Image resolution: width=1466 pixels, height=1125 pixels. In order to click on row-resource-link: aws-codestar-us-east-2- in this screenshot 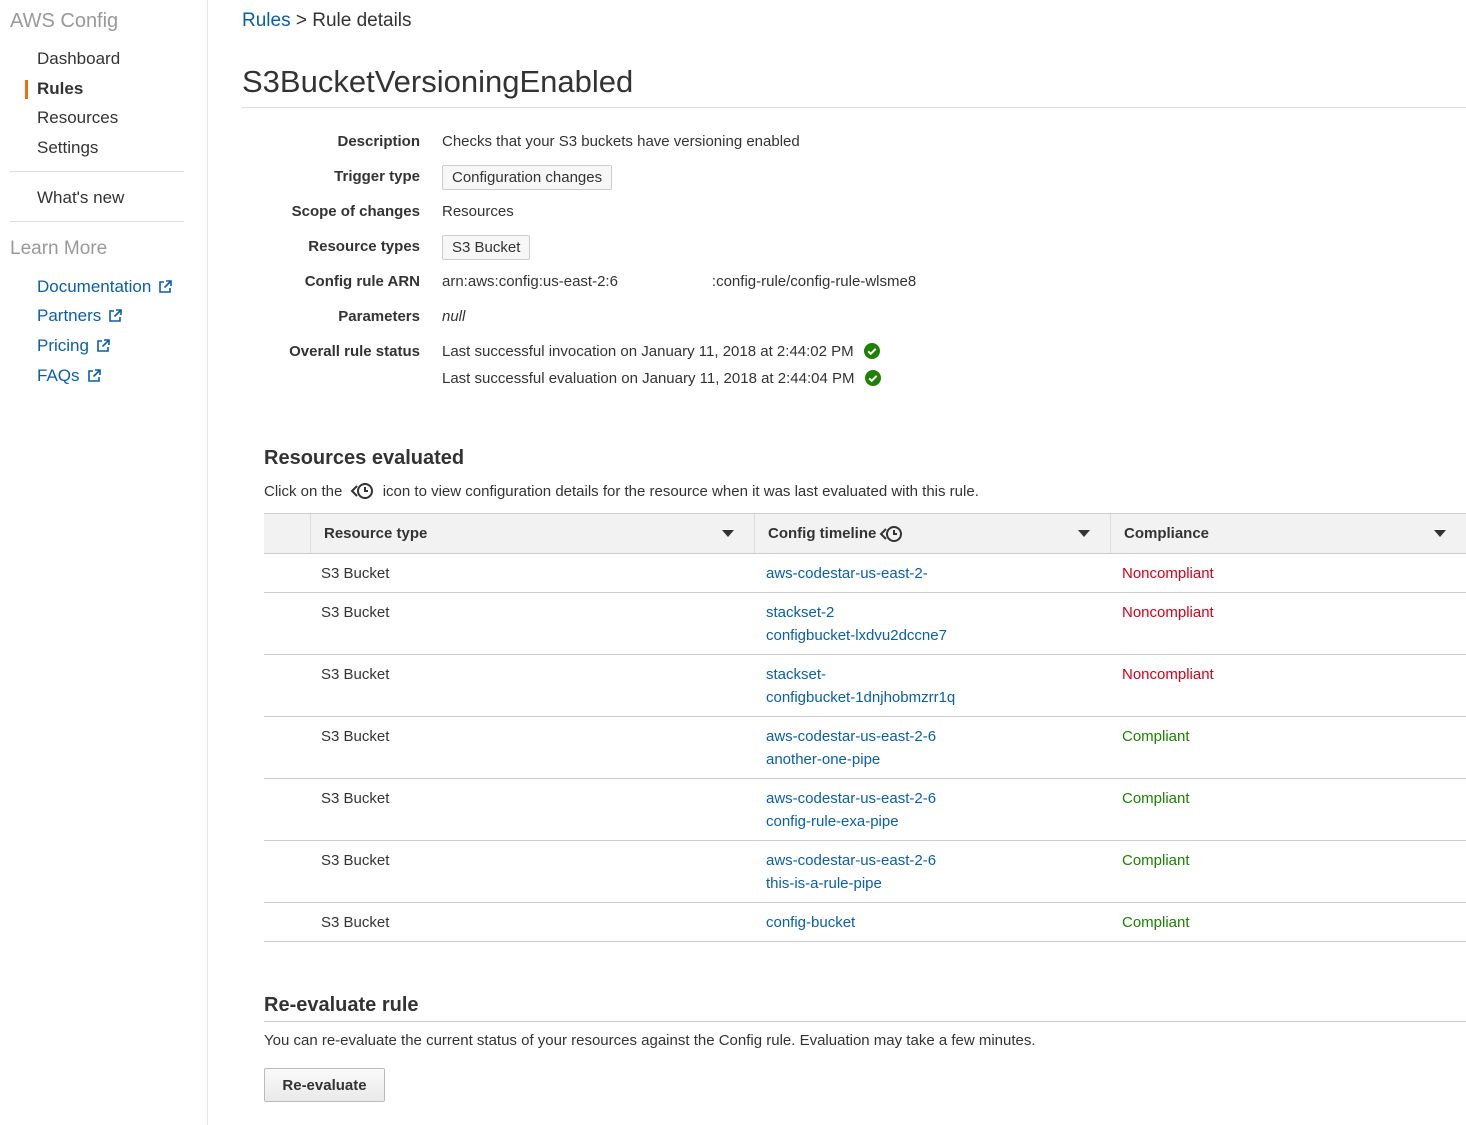, I will do `click(847, 573)`.